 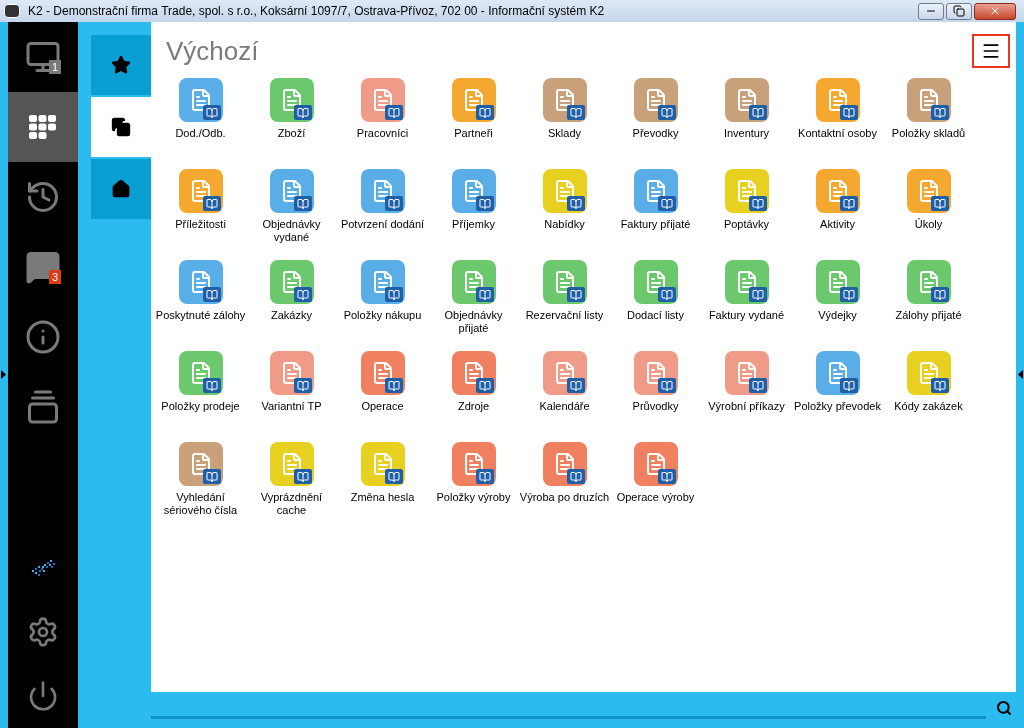 I want to click on app-tile: Výrobní příkazy, so click(x=746, y=396).